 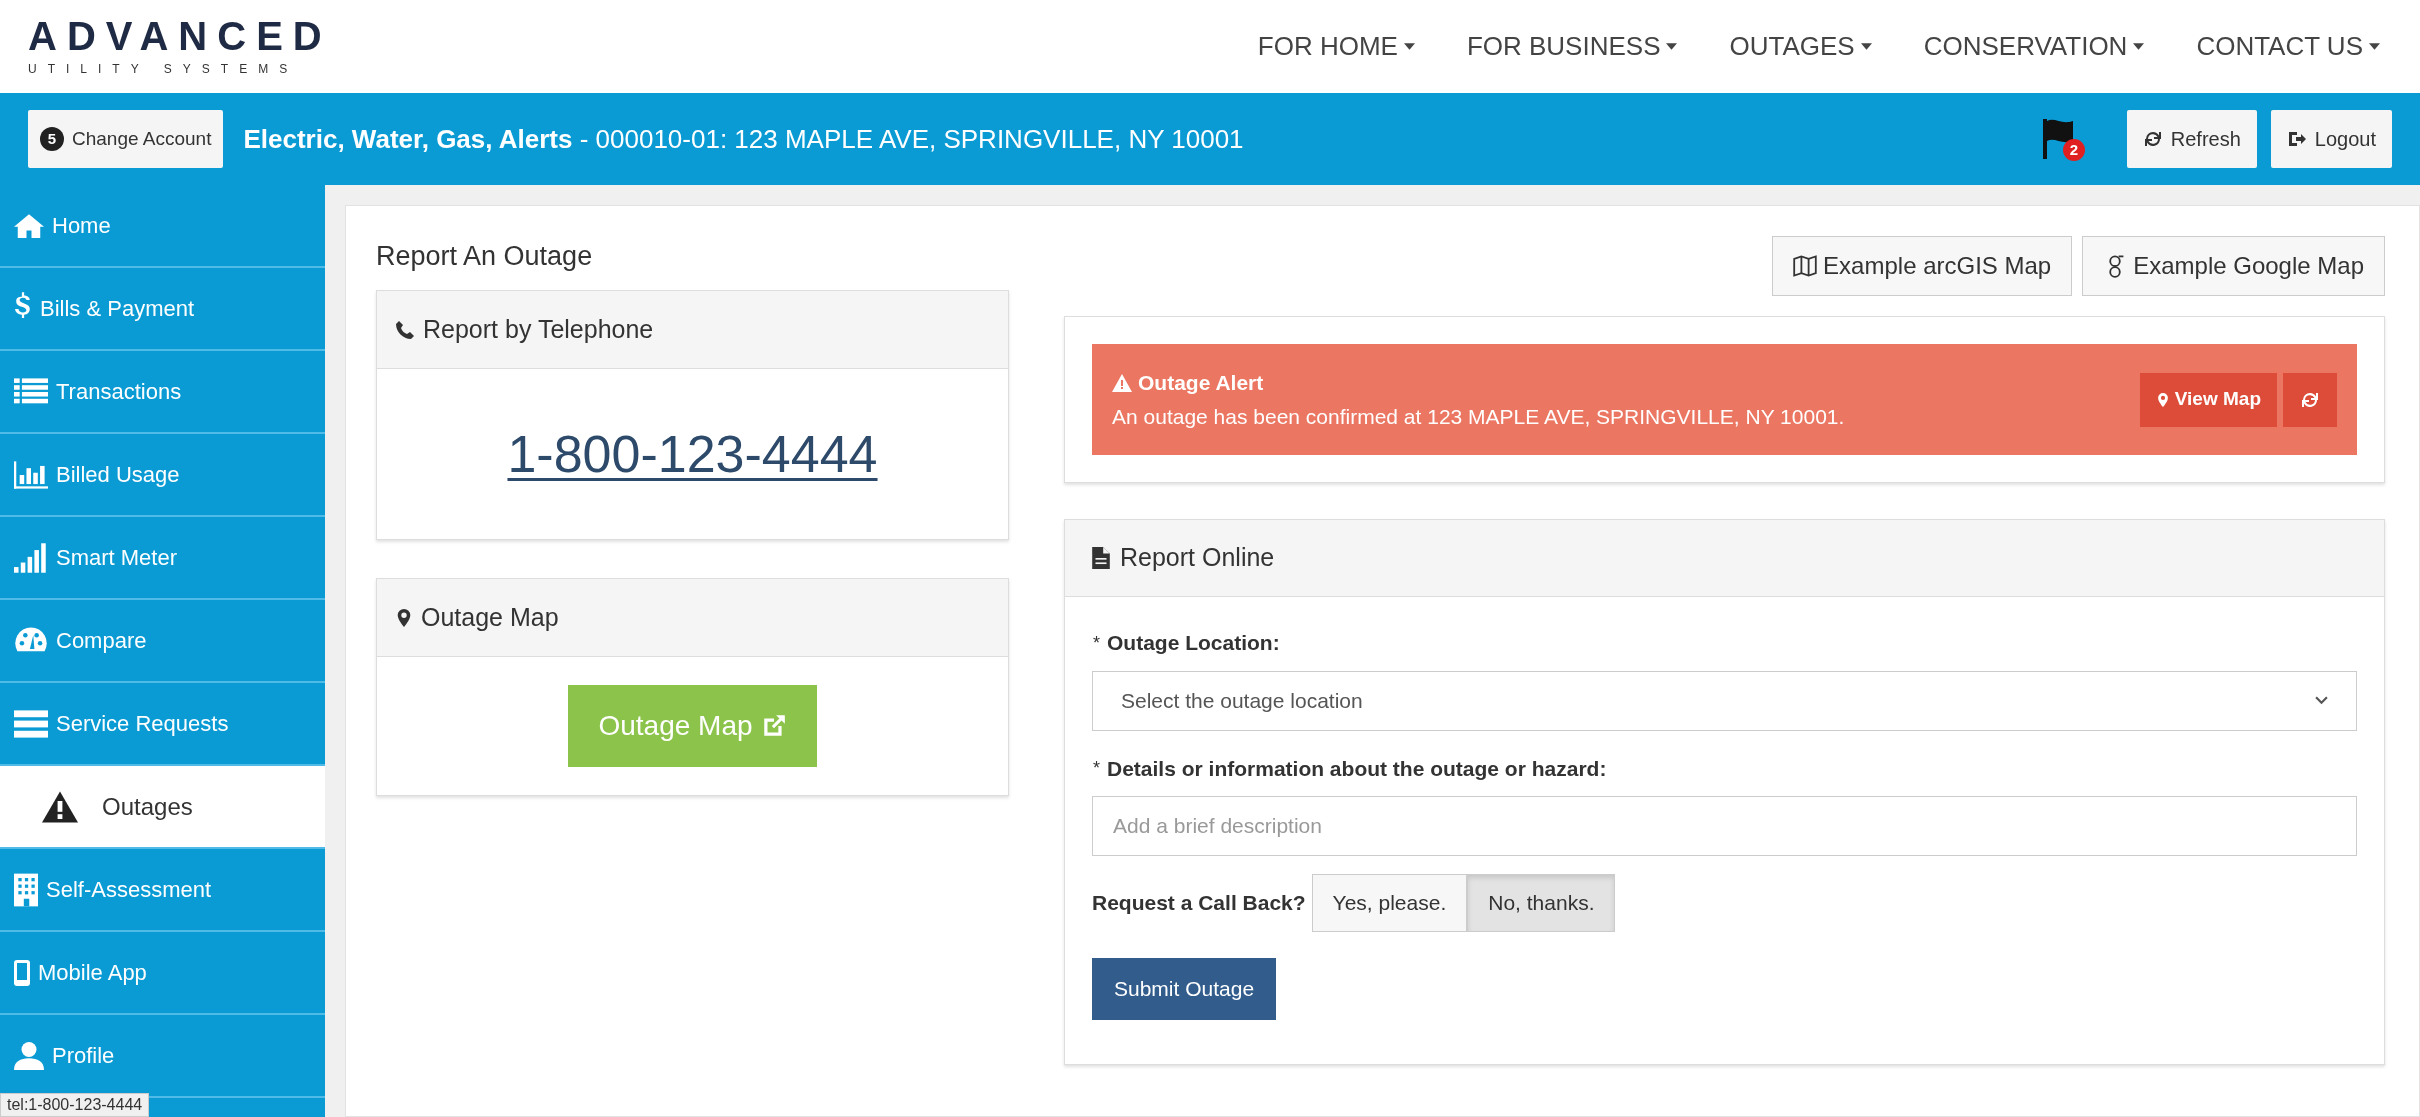 What do you see at coordinates (1197, 558) in the screenshot?
I see `panel-title: Report Online` at bounding box center [1197, 558].